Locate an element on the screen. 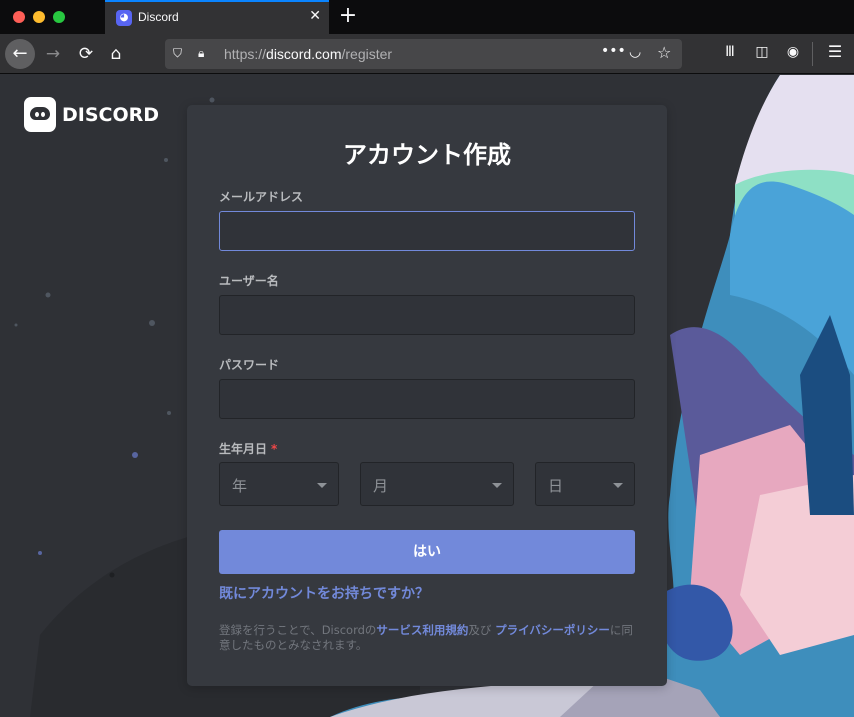 This screenshot has height=717, width=854. toolbar-divider is located at coordinates (812, 54).